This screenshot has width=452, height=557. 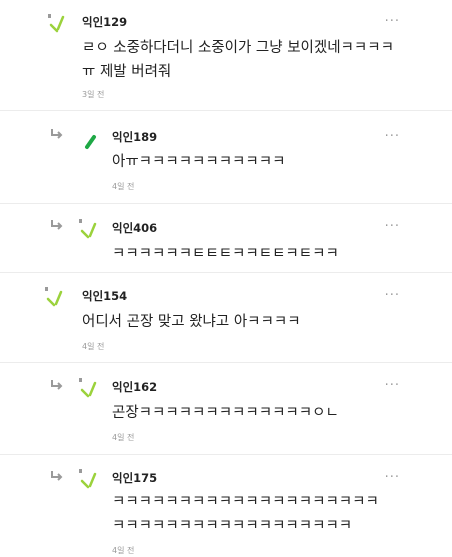 What do you see at coordinates (245, 502) in the screenshot?
I see `comment-text-line: ㅋㅋㅋㅋㅋㅋㅋㅋㅋㅋㅋㅋㅋㅋㅋㅋㅋㅋㅋㅋ` at bounding box center [245, 502].